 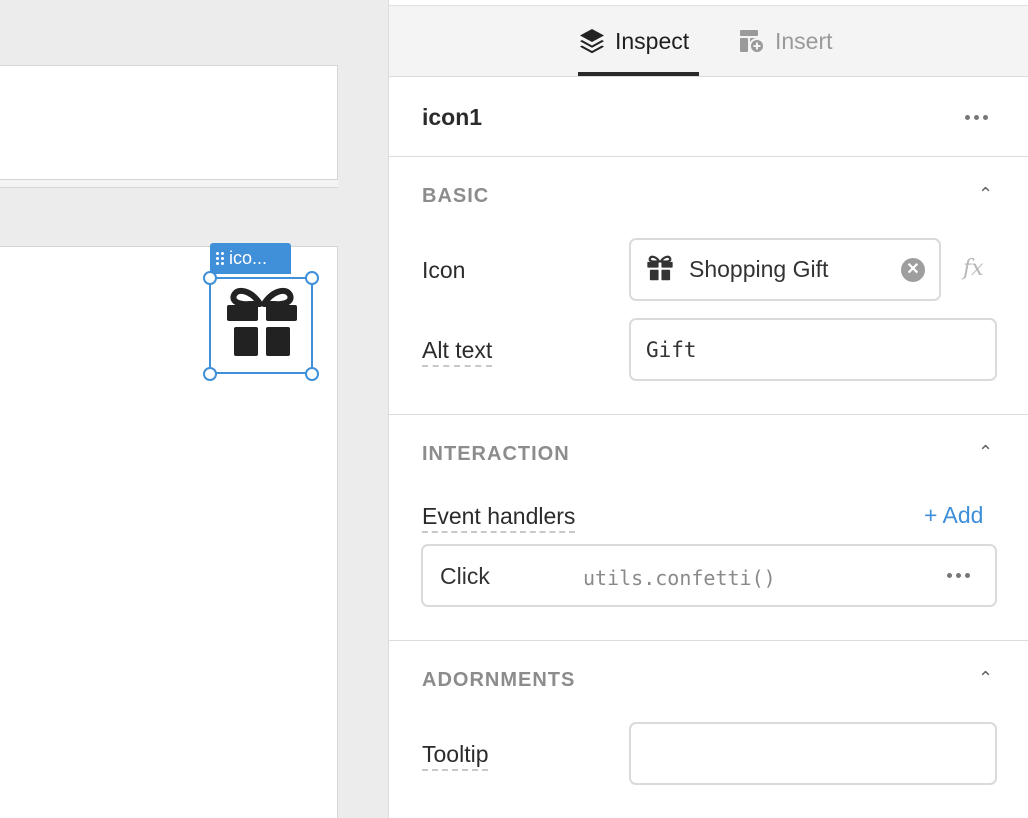 I want to click on tab-insert-label: Insert, so click(x=804, y=40).